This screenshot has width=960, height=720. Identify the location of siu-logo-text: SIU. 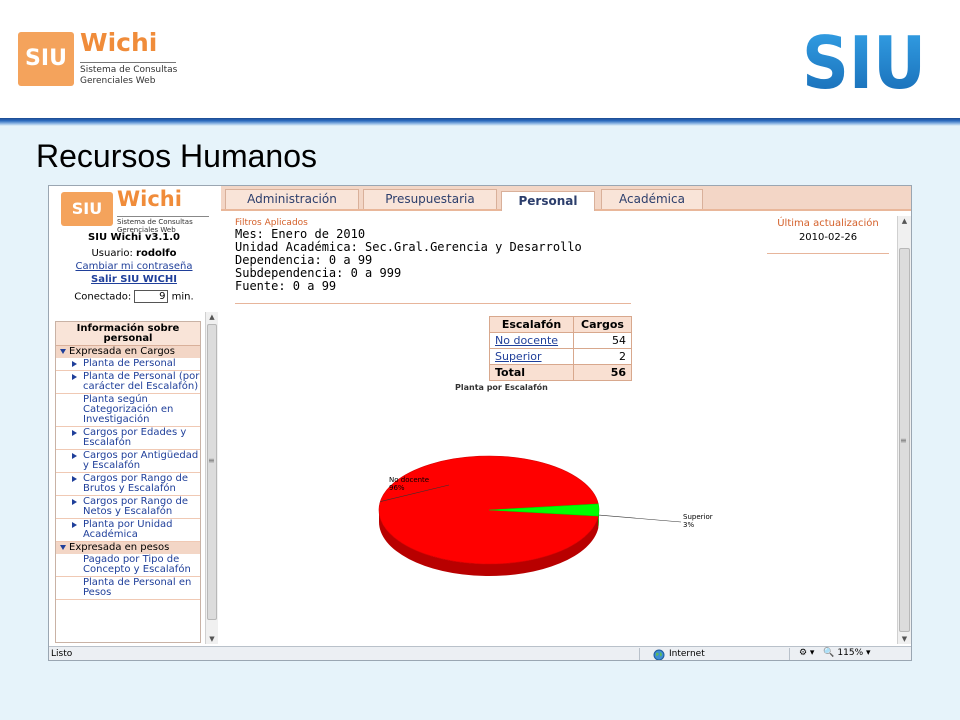
(864, 59).